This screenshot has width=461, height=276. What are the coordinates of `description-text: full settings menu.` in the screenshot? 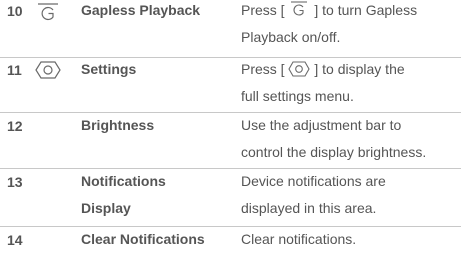 It's located at (297, 96).